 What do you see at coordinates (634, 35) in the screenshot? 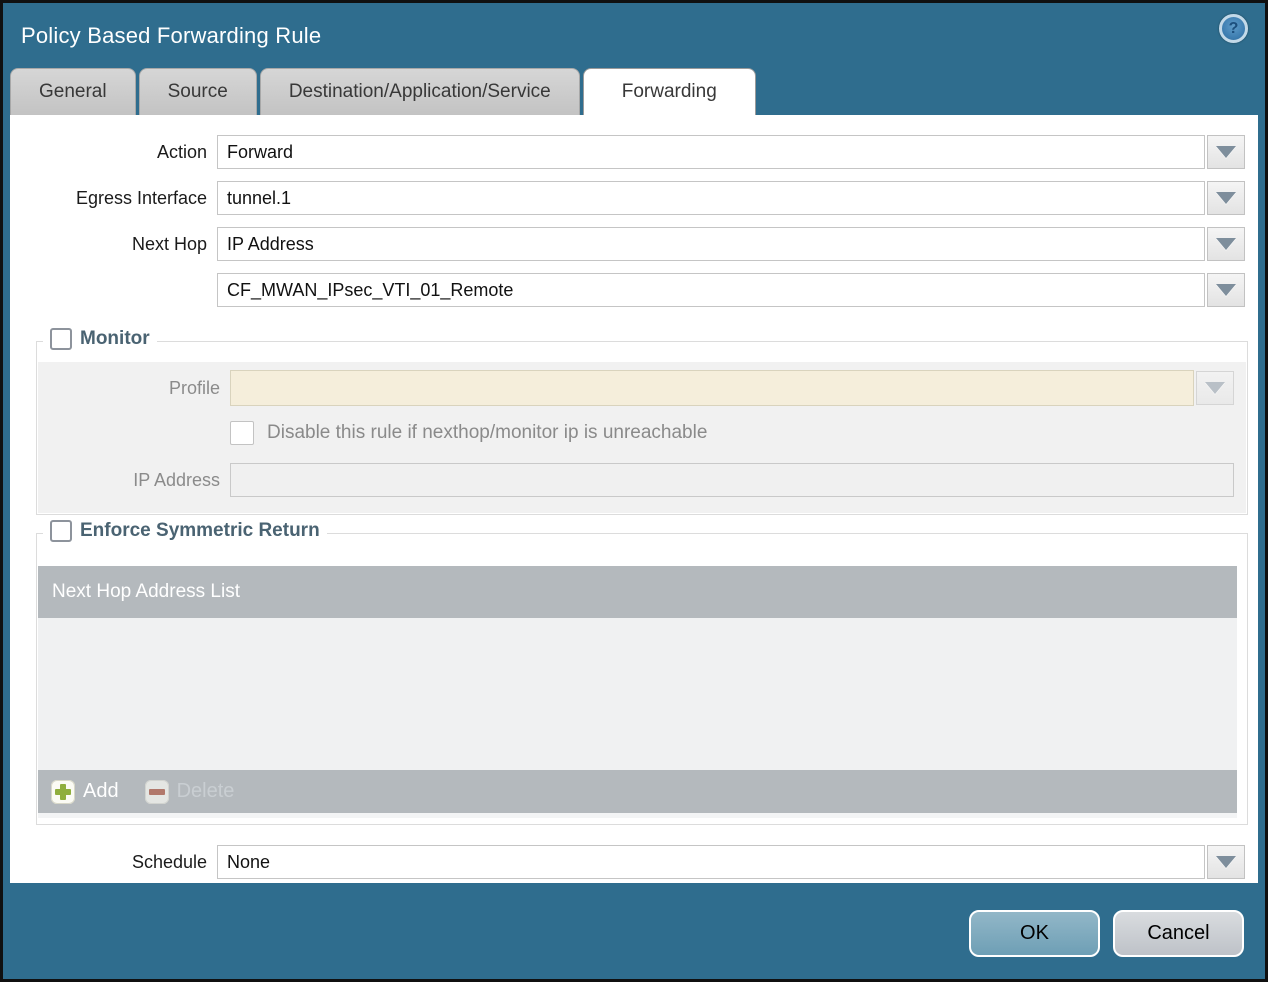
I see `dialog-titlebar: Policy Based Forwarding Rule ?` at bounding box center [634, 35].